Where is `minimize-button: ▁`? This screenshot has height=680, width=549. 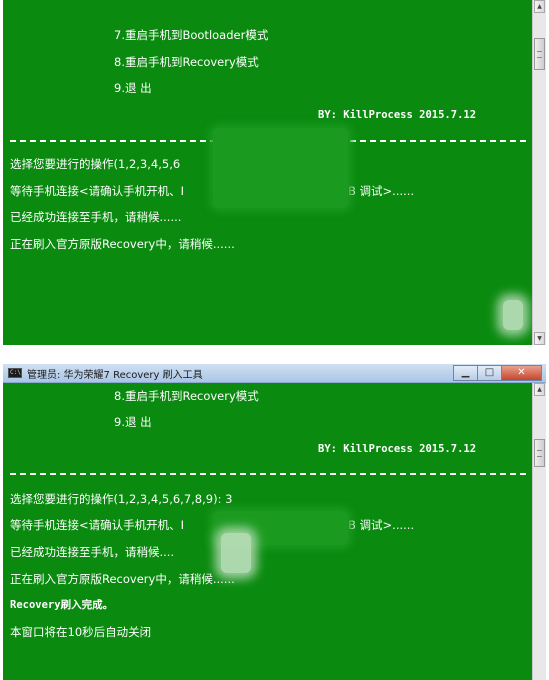
minimize-button: ▁ is located at coordinates (465, 373).